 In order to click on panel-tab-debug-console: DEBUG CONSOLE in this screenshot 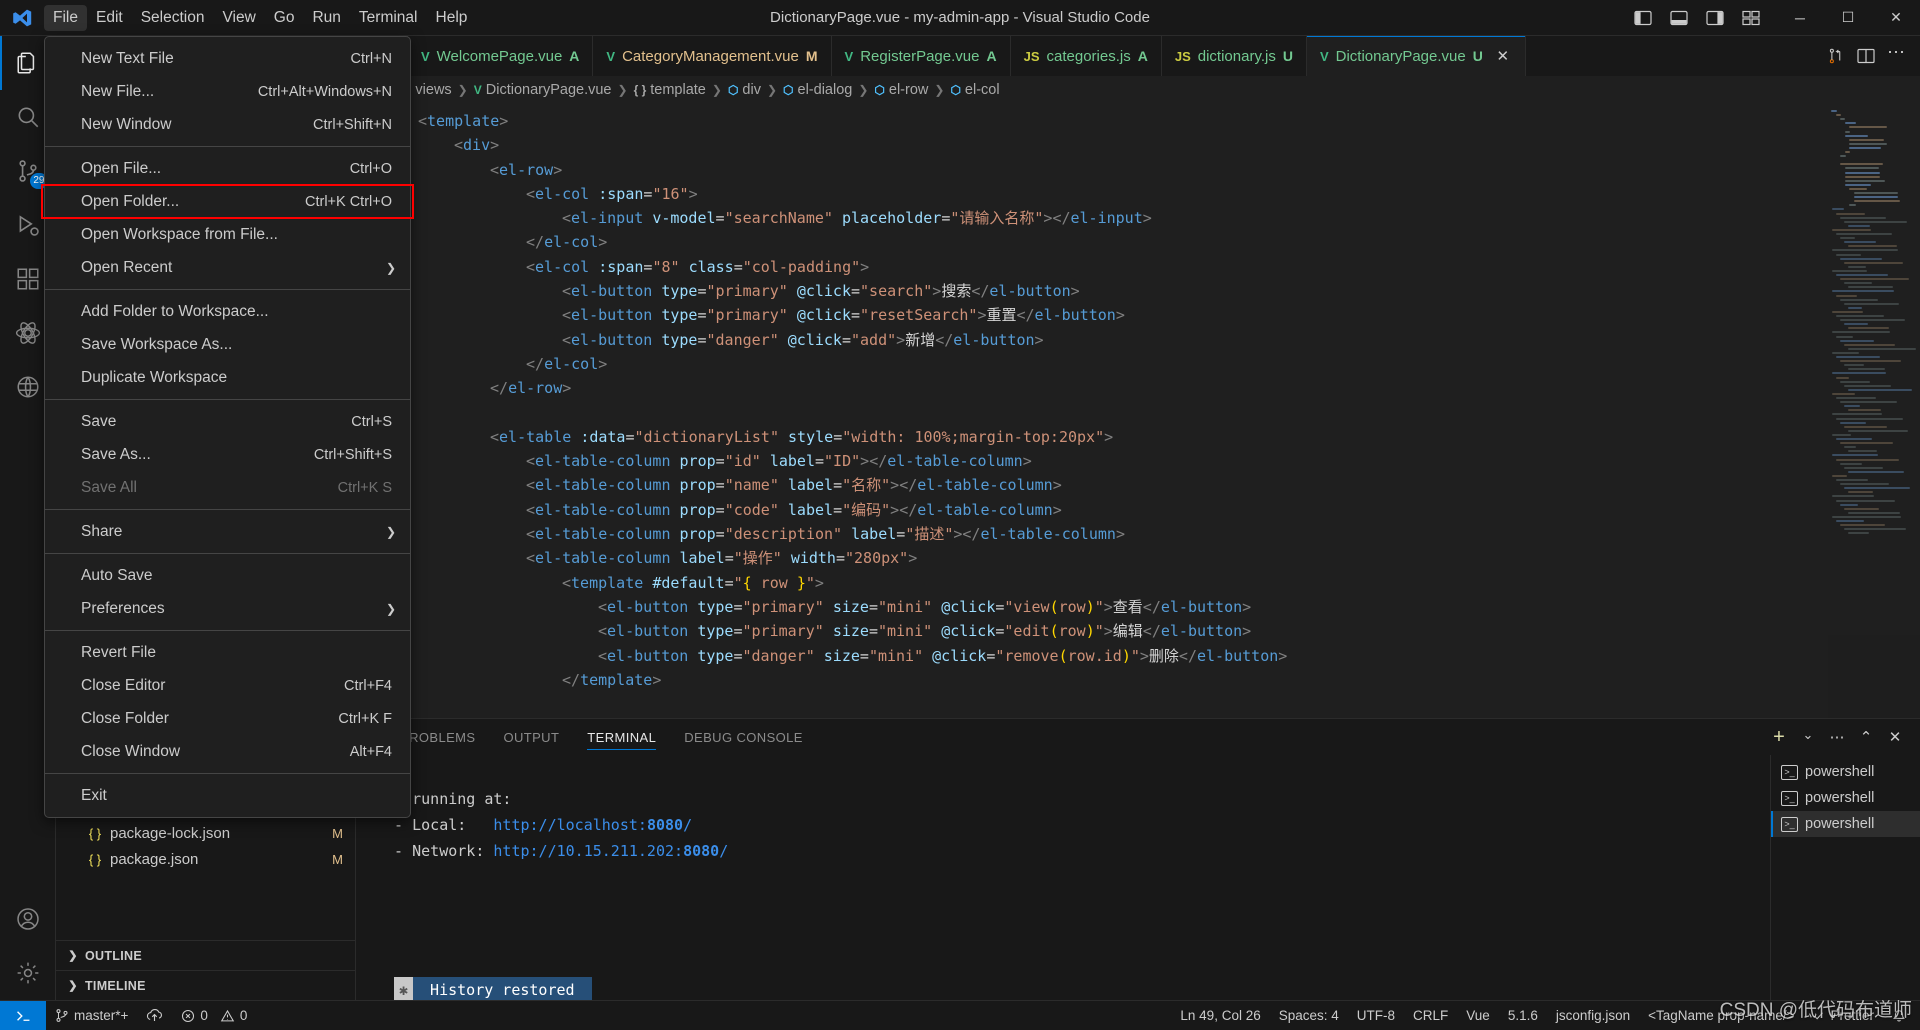, I will do `click(743, 737)`.